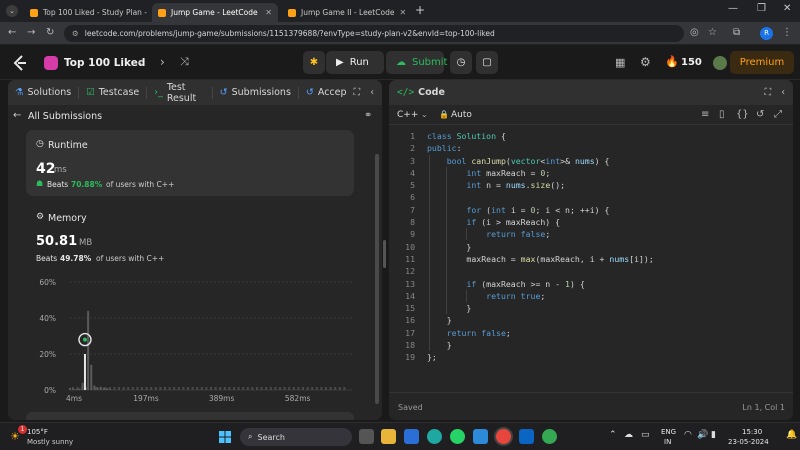  I want to click on browser-tab-2: Jump Game II - LeetCode ✕, so click(346, 12).